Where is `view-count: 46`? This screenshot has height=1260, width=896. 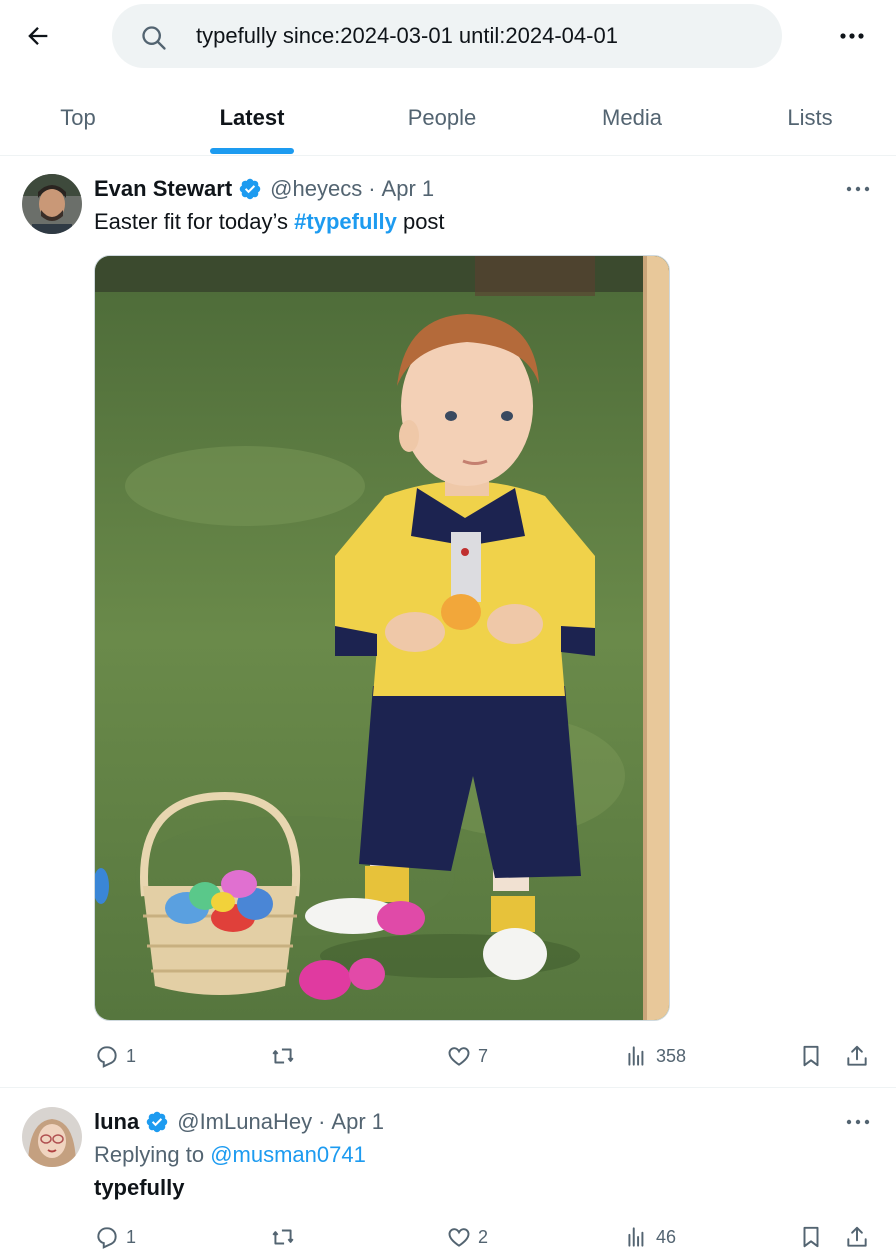 view-count: 46 is located at coordinates (666, 1236).